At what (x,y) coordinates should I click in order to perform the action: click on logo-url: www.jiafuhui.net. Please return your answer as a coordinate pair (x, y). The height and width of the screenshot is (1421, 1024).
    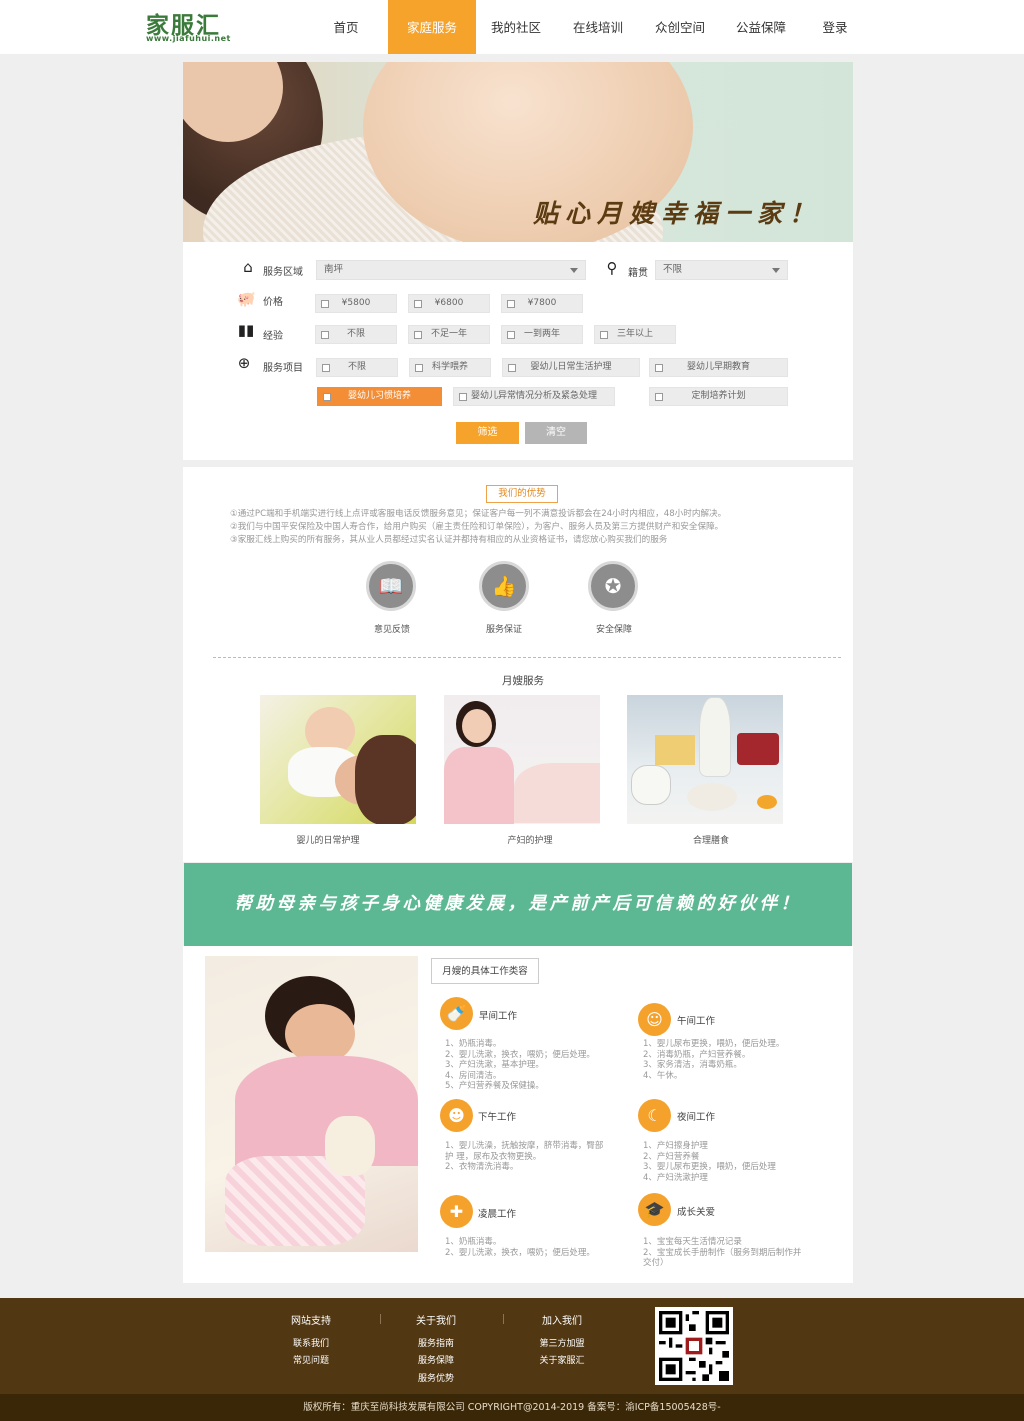
    Looking at the image, I should click on (188, 38).